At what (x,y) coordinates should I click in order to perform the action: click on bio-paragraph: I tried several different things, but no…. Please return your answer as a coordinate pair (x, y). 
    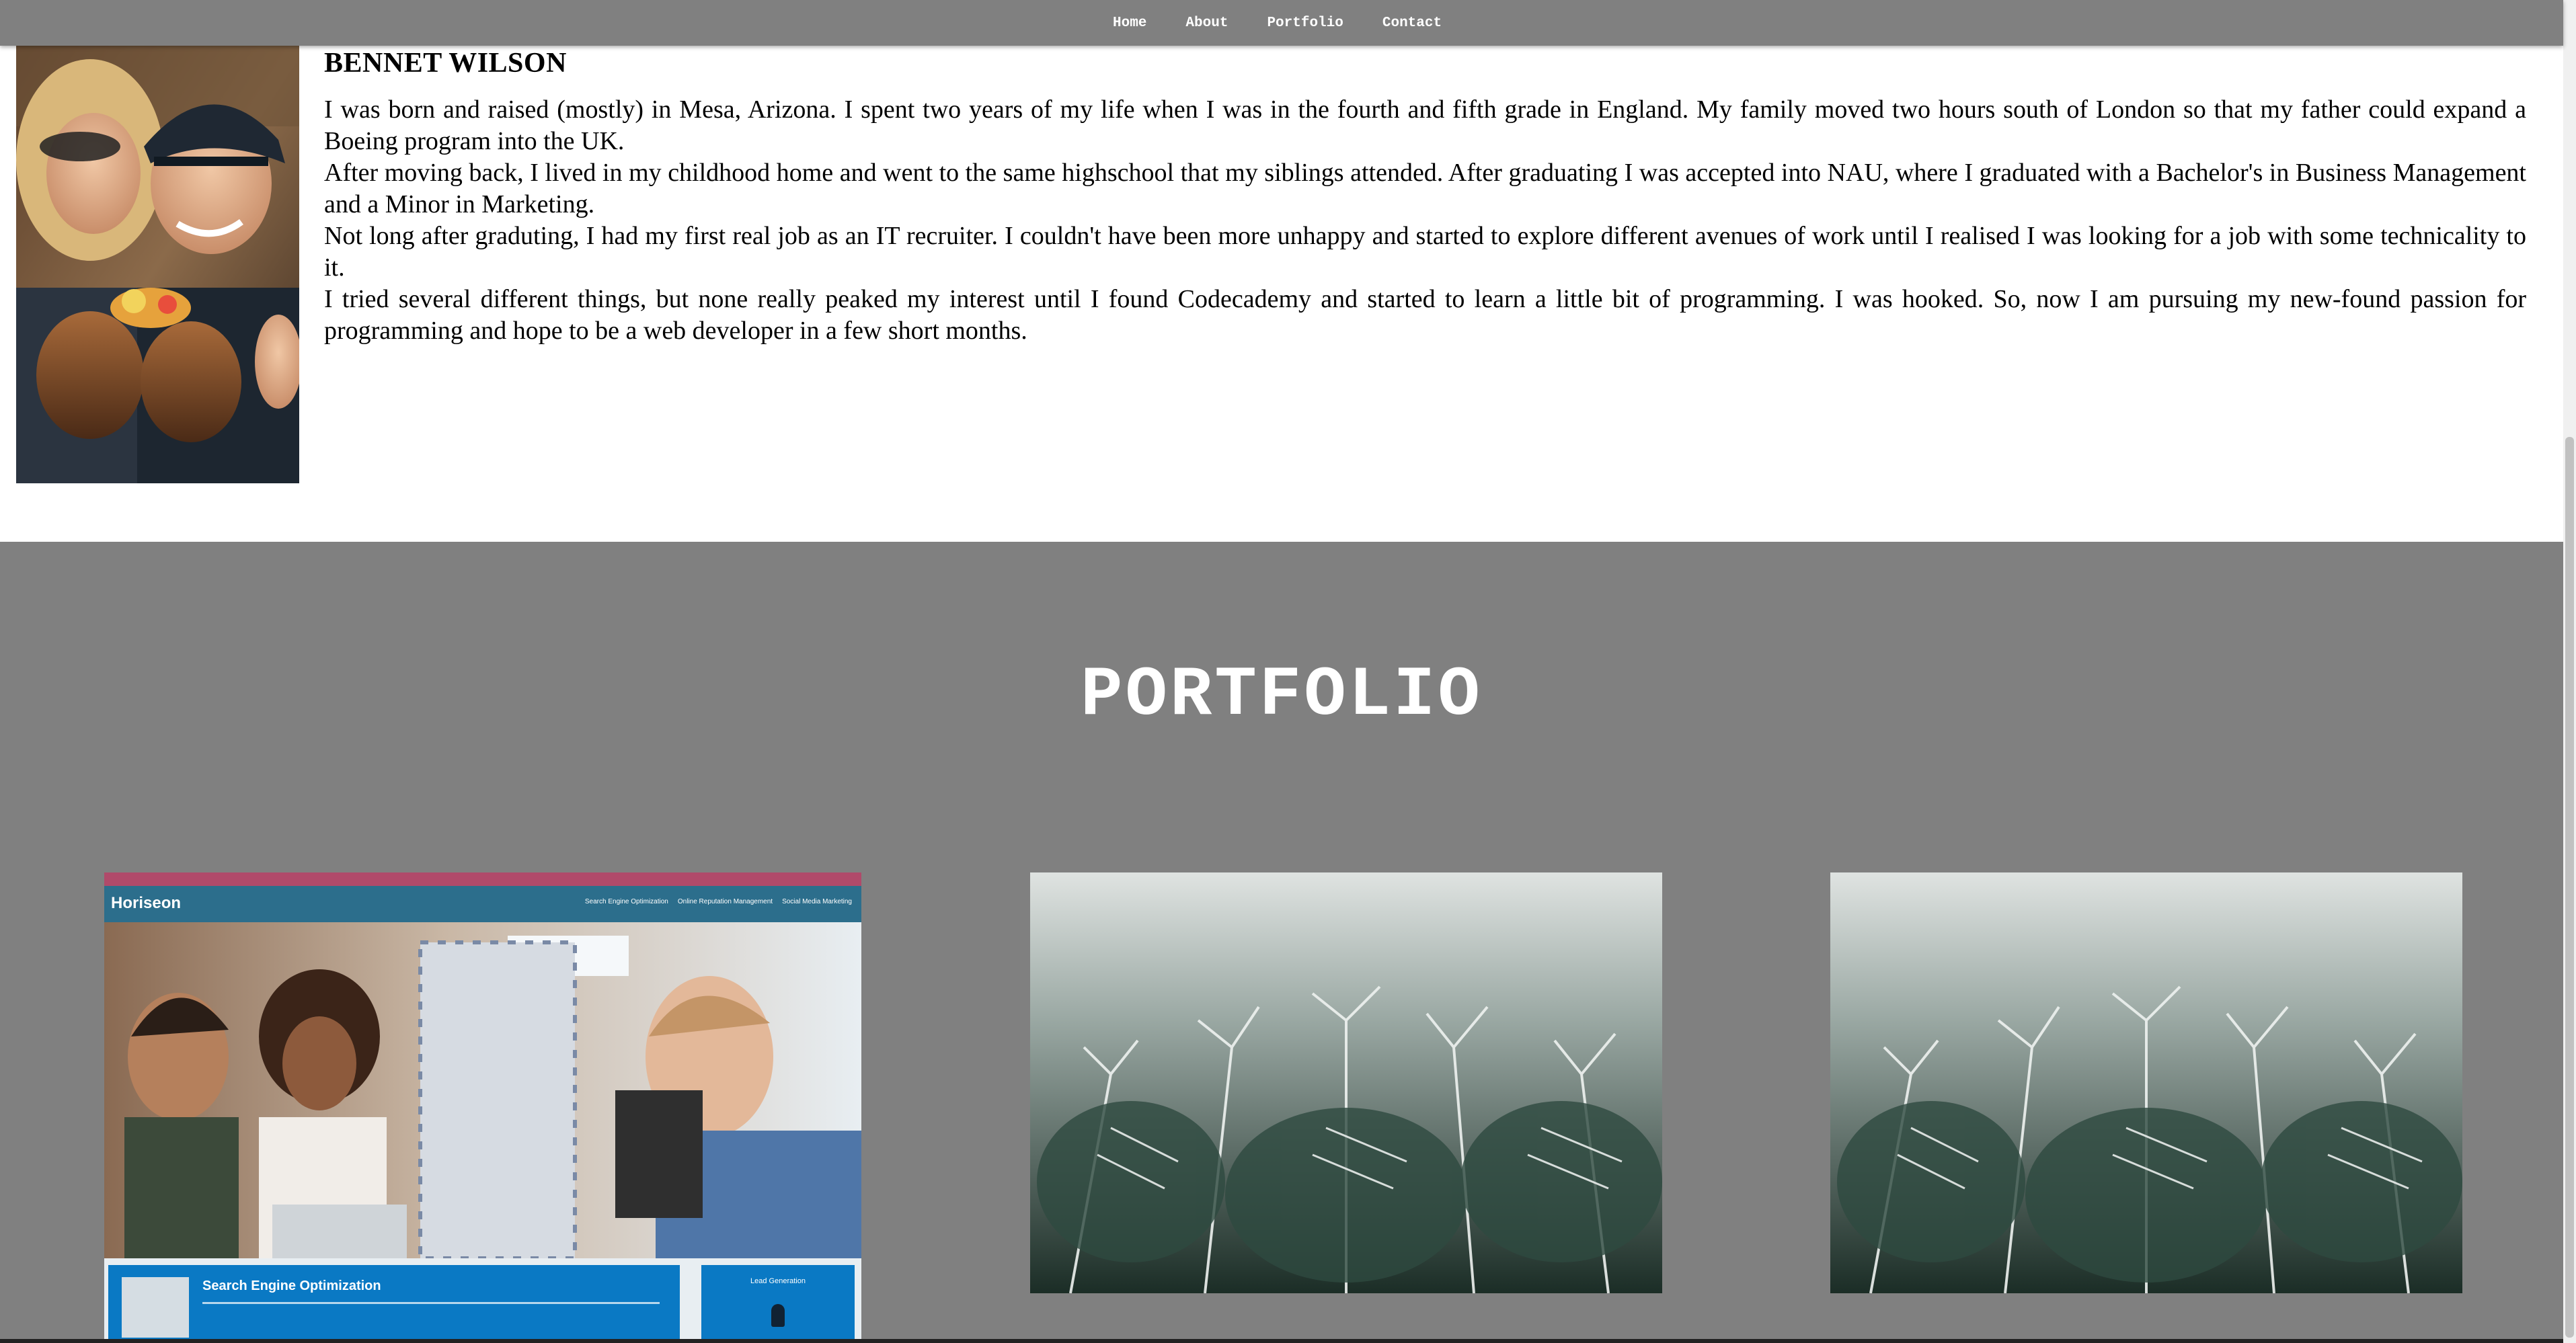
    Looking at the image, I should click on (1425, 315).